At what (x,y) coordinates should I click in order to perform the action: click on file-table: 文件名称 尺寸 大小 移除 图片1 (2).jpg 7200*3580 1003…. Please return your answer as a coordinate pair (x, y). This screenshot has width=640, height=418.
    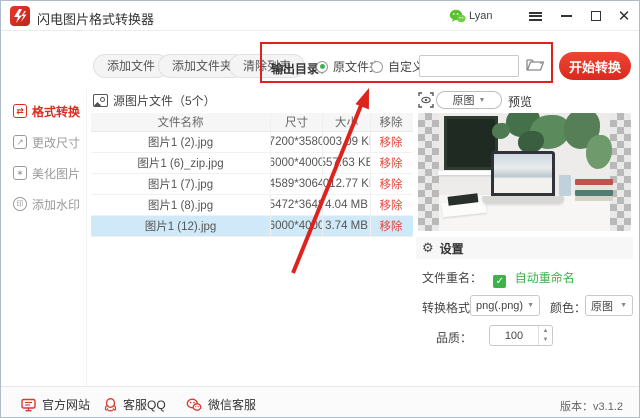
    Looking at the image, I should click on (252, 175).